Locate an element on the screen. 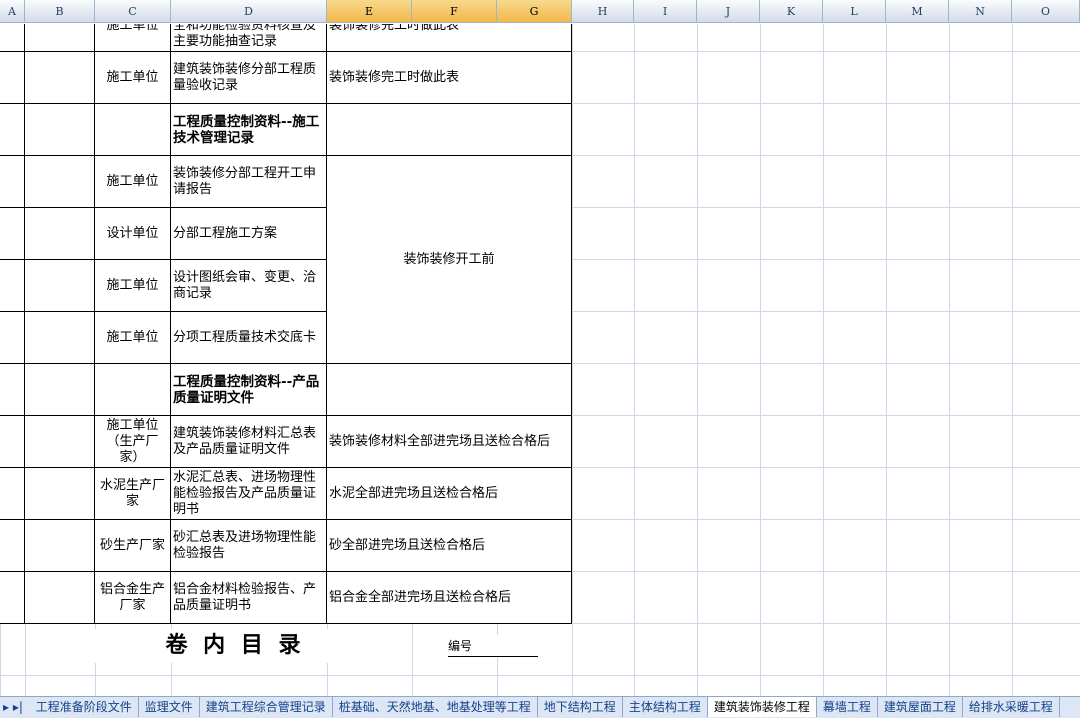  column-header-a: A is located at coordinates (12, 11).